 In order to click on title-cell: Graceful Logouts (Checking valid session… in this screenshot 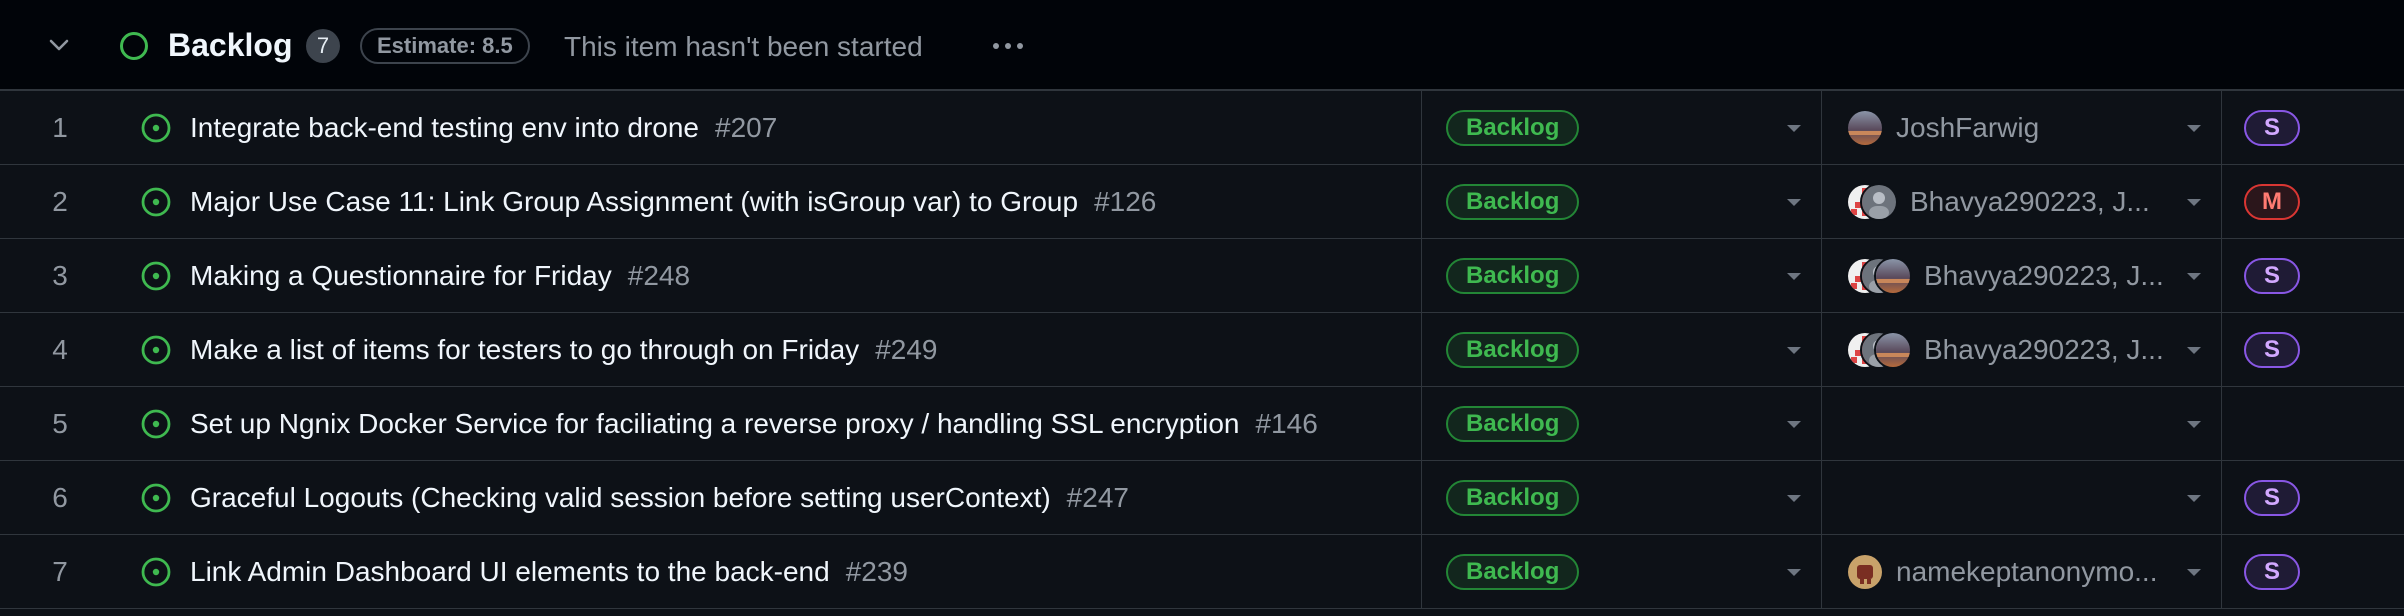, I will do `click(771, 497)`.